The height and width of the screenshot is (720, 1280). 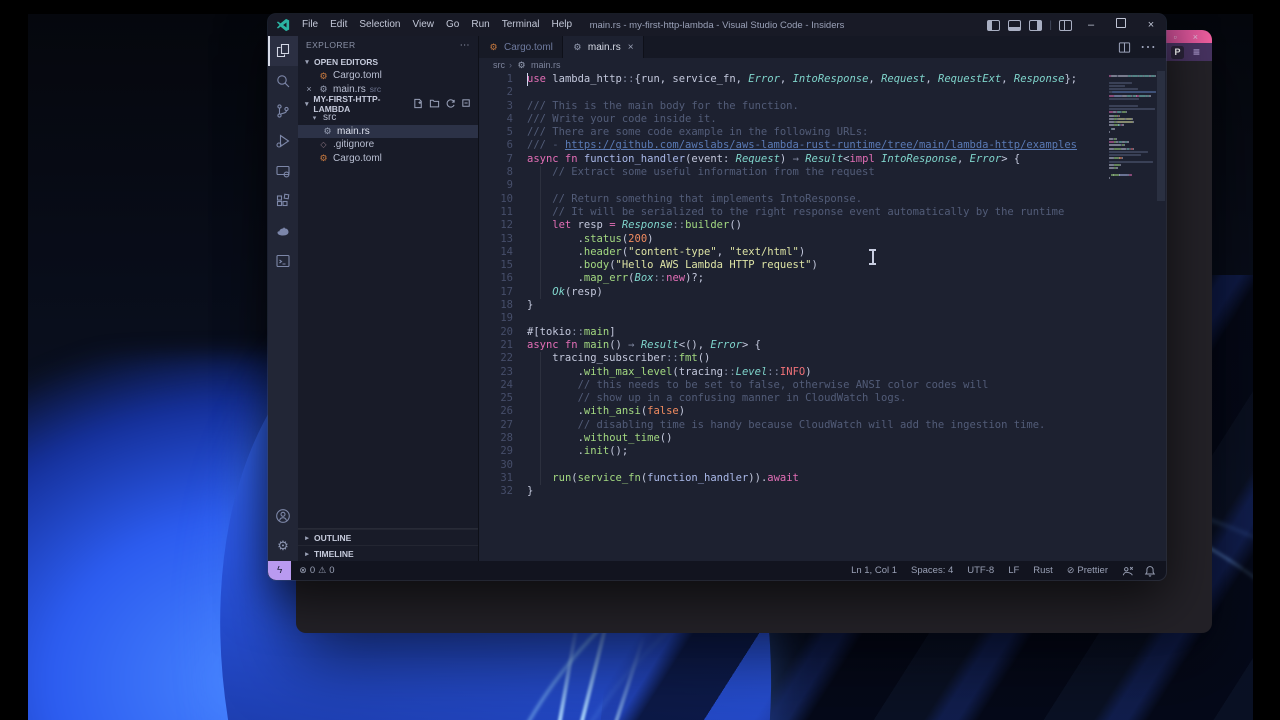 I want to click on breadcrumb-dir: src, so click(x=499, y=65).